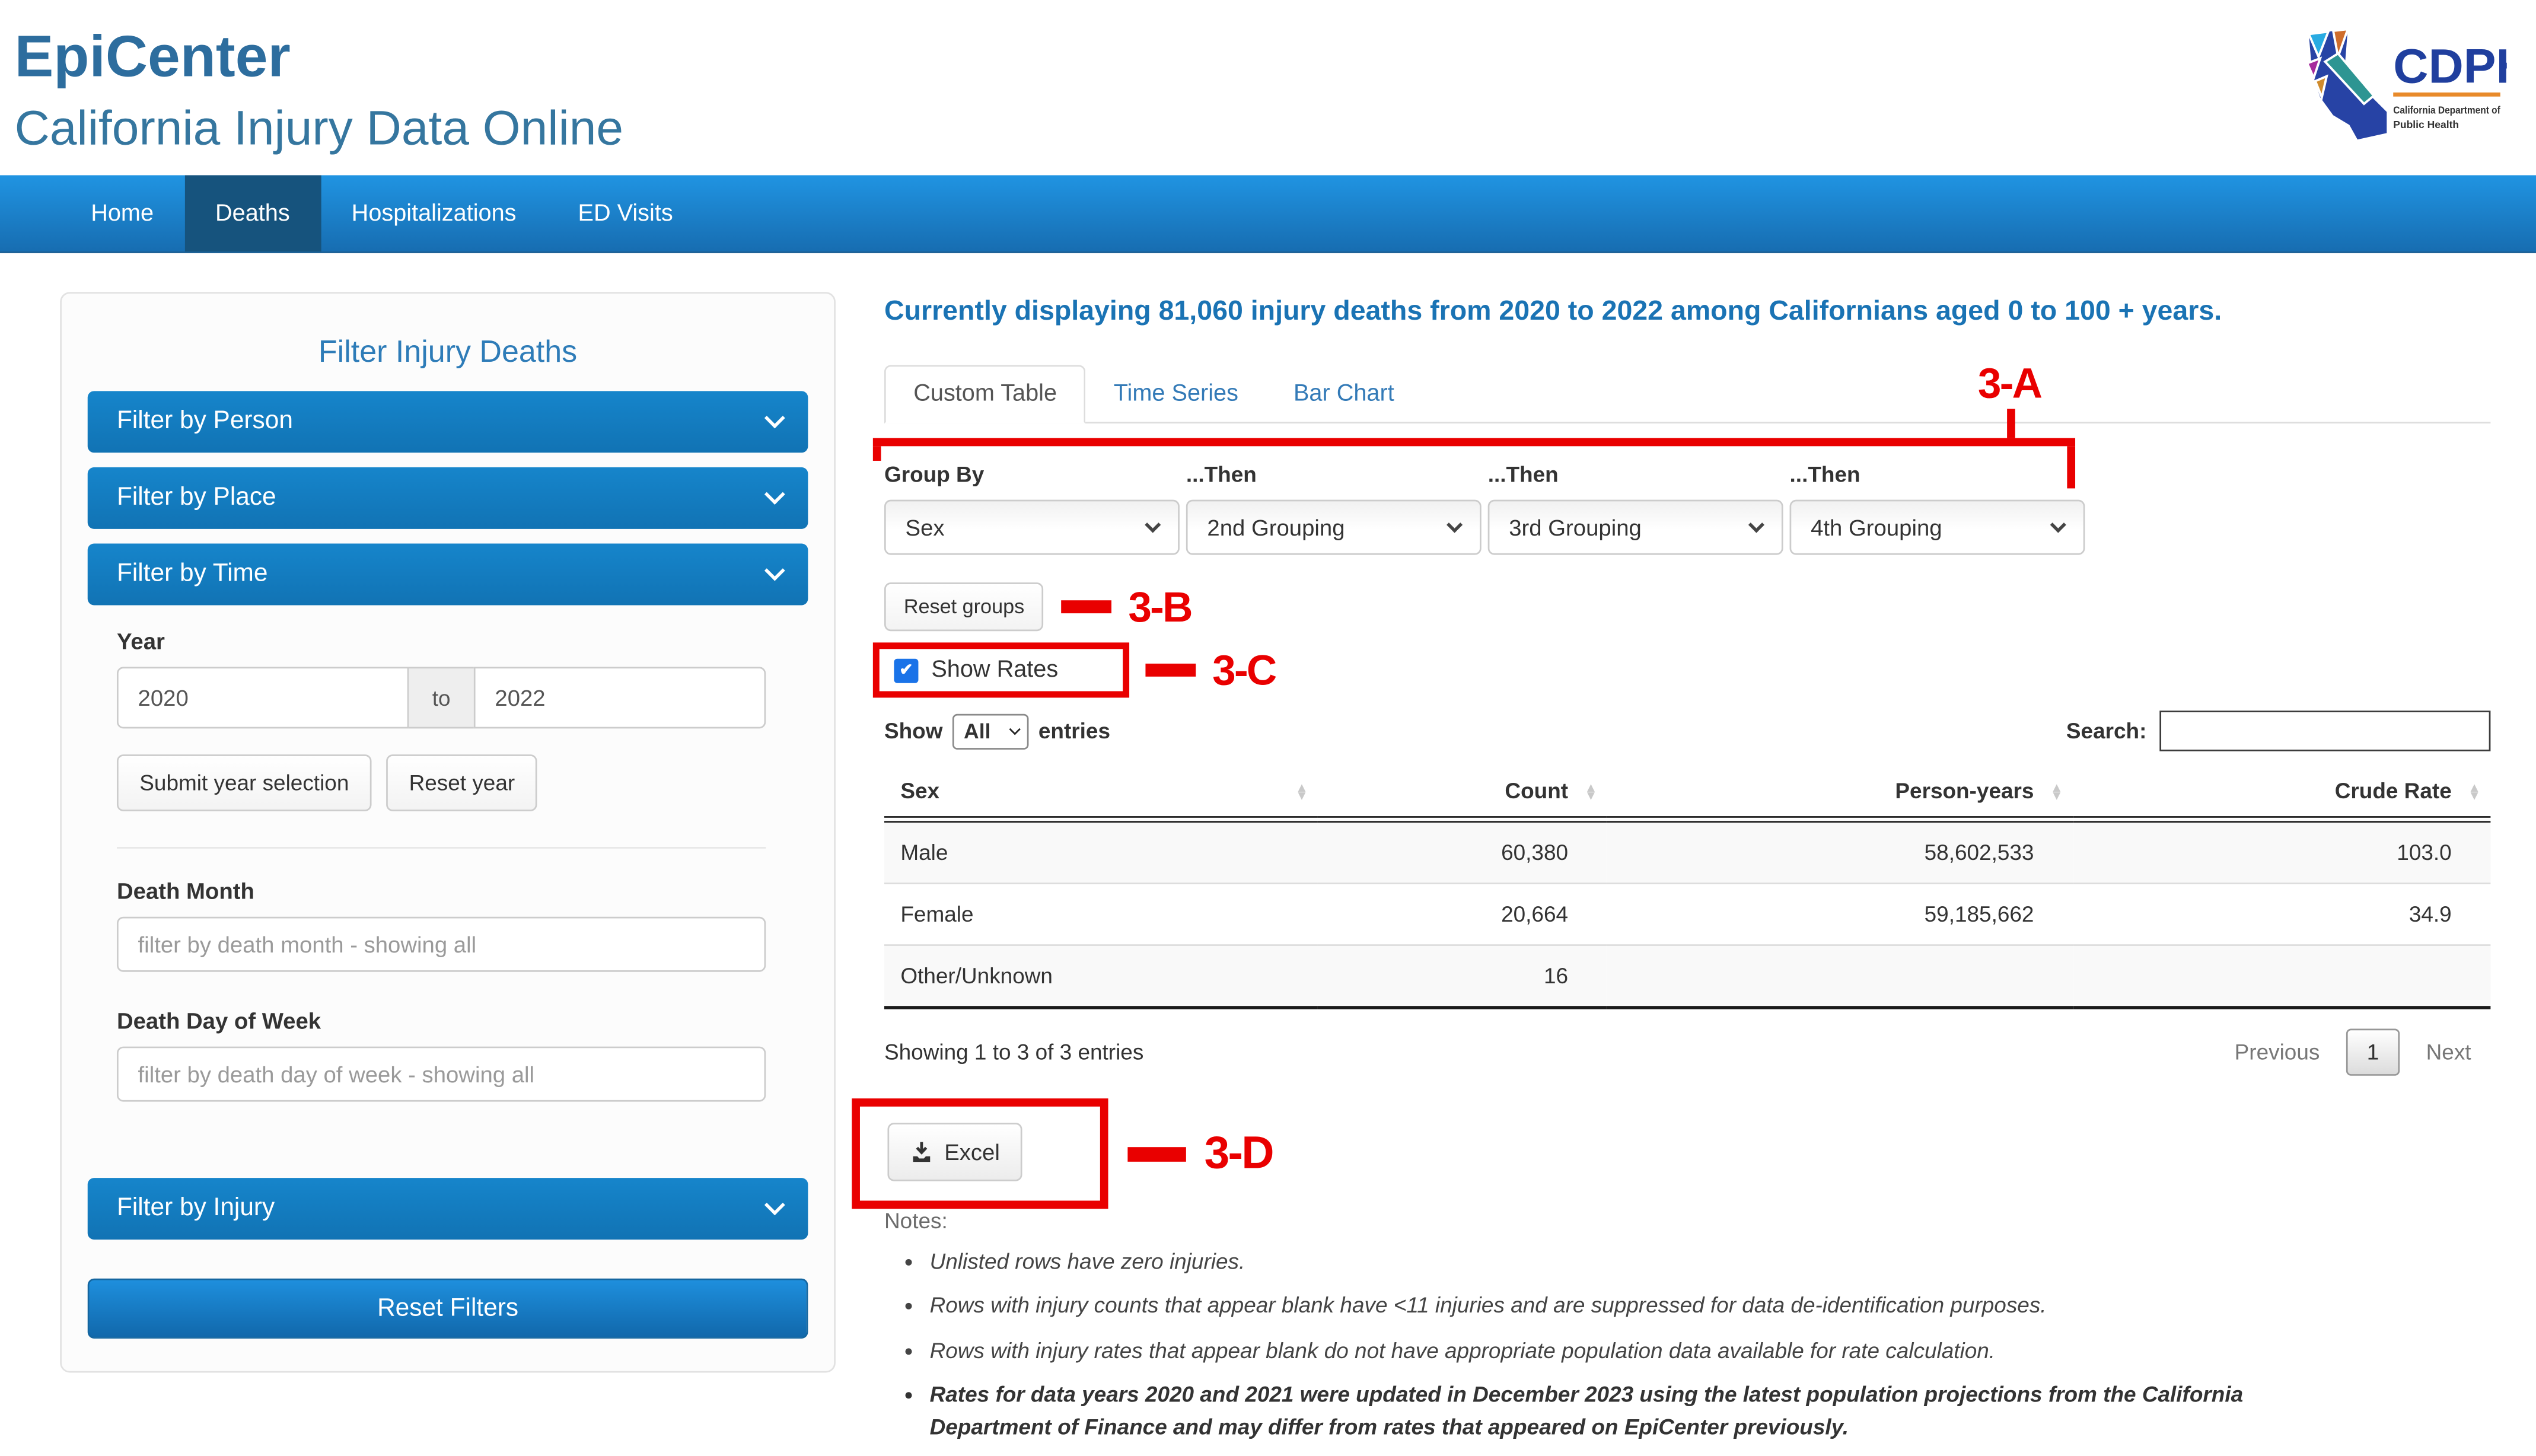 The image size is (2536, 1456). Describe the element at coordinates (1074, 730) in the screenshot. I see `show-entries-suffix: entries` at that location.